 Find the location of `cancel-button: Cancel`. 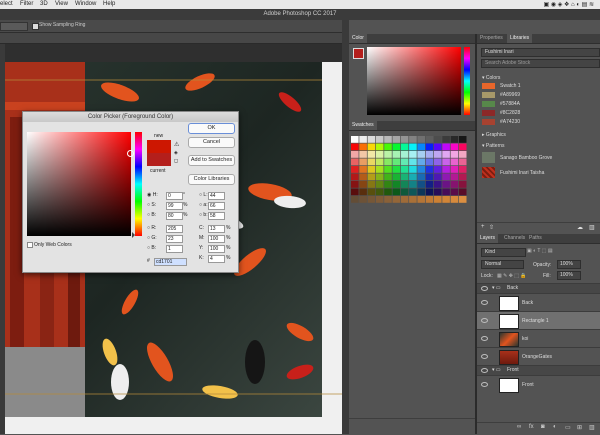

cancel-button: Cancel is located at coordinates (211, 142).